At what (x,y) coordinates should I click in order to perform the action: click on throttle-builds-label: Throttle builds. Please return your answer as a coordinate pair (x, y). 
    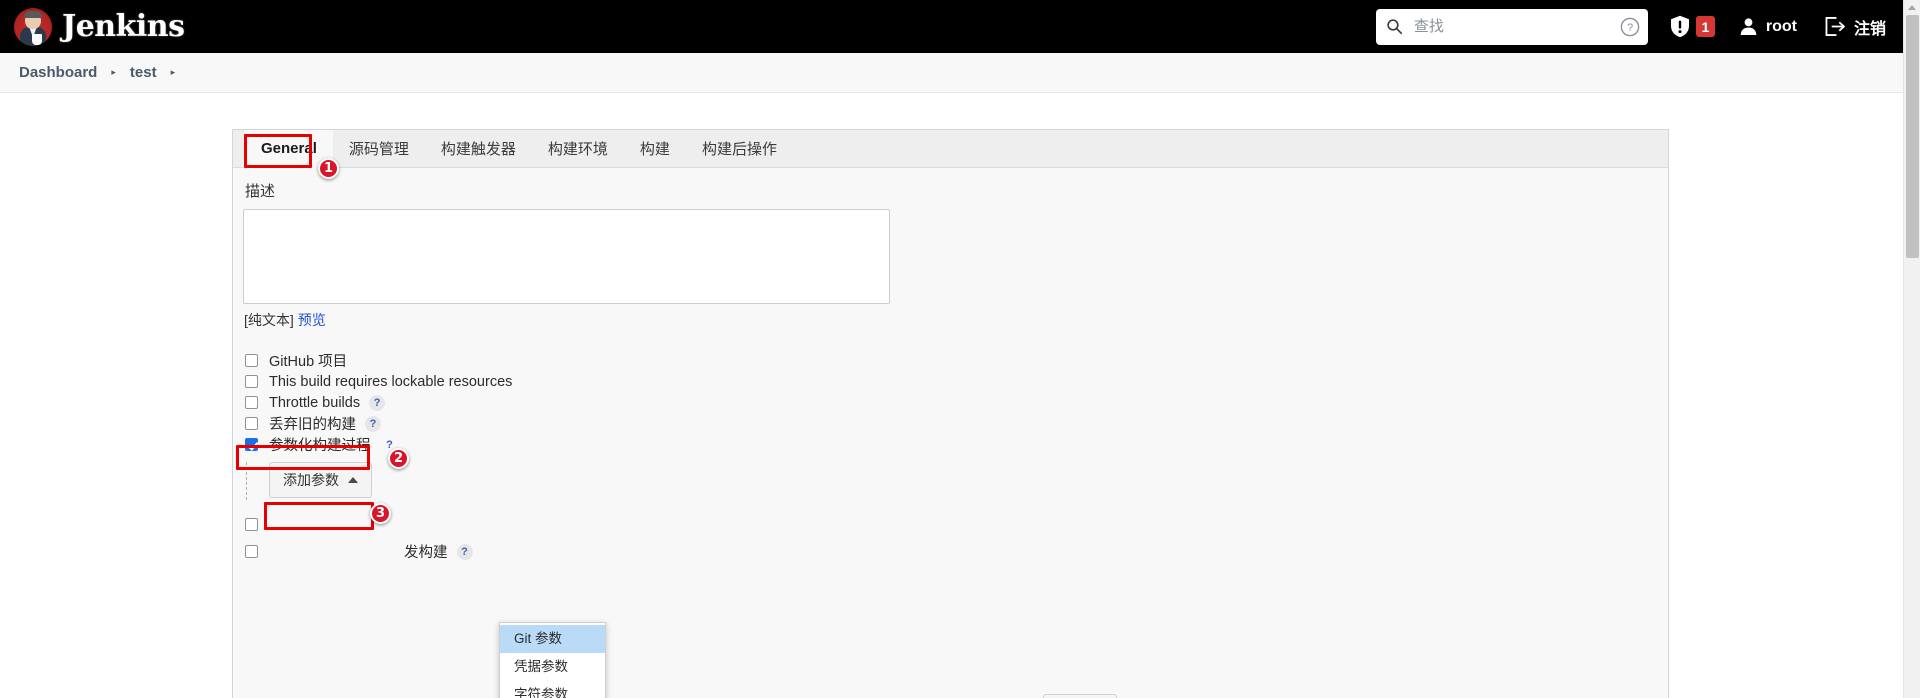
    Looking at the image, I should click on (315, 402).